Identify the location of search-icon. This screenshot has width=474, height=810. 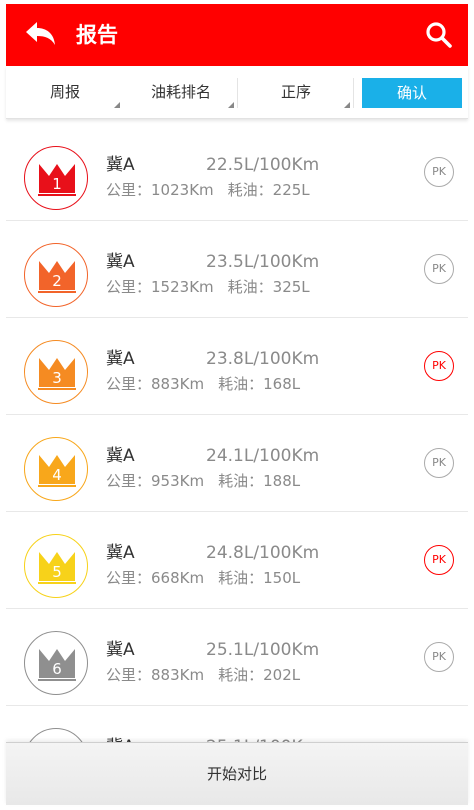
(439, 35).